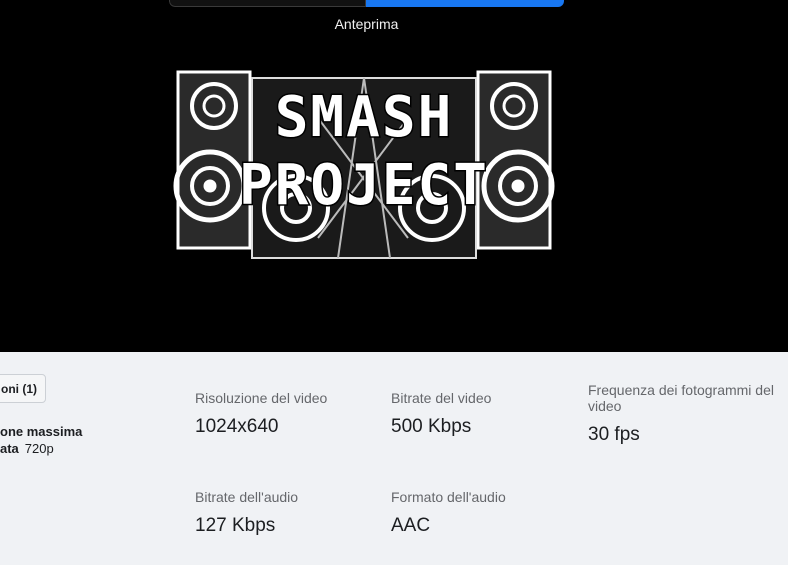 This screenshot has height=565, width=788. What do you see at coordinates (481, 513) in the screenshot?
I see `stat-audio-format: Formato dell'audio AAC` at bounding box center [481, 513].